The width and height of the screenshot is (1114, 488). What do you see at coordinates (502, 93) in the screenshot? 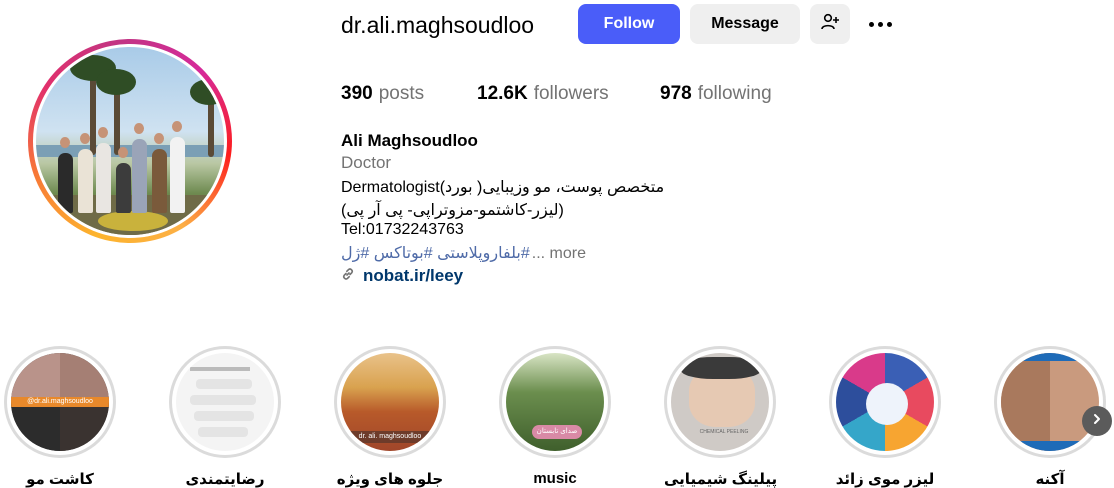
I see `followers-count: 12.6K` at bounding box center [502, 93].